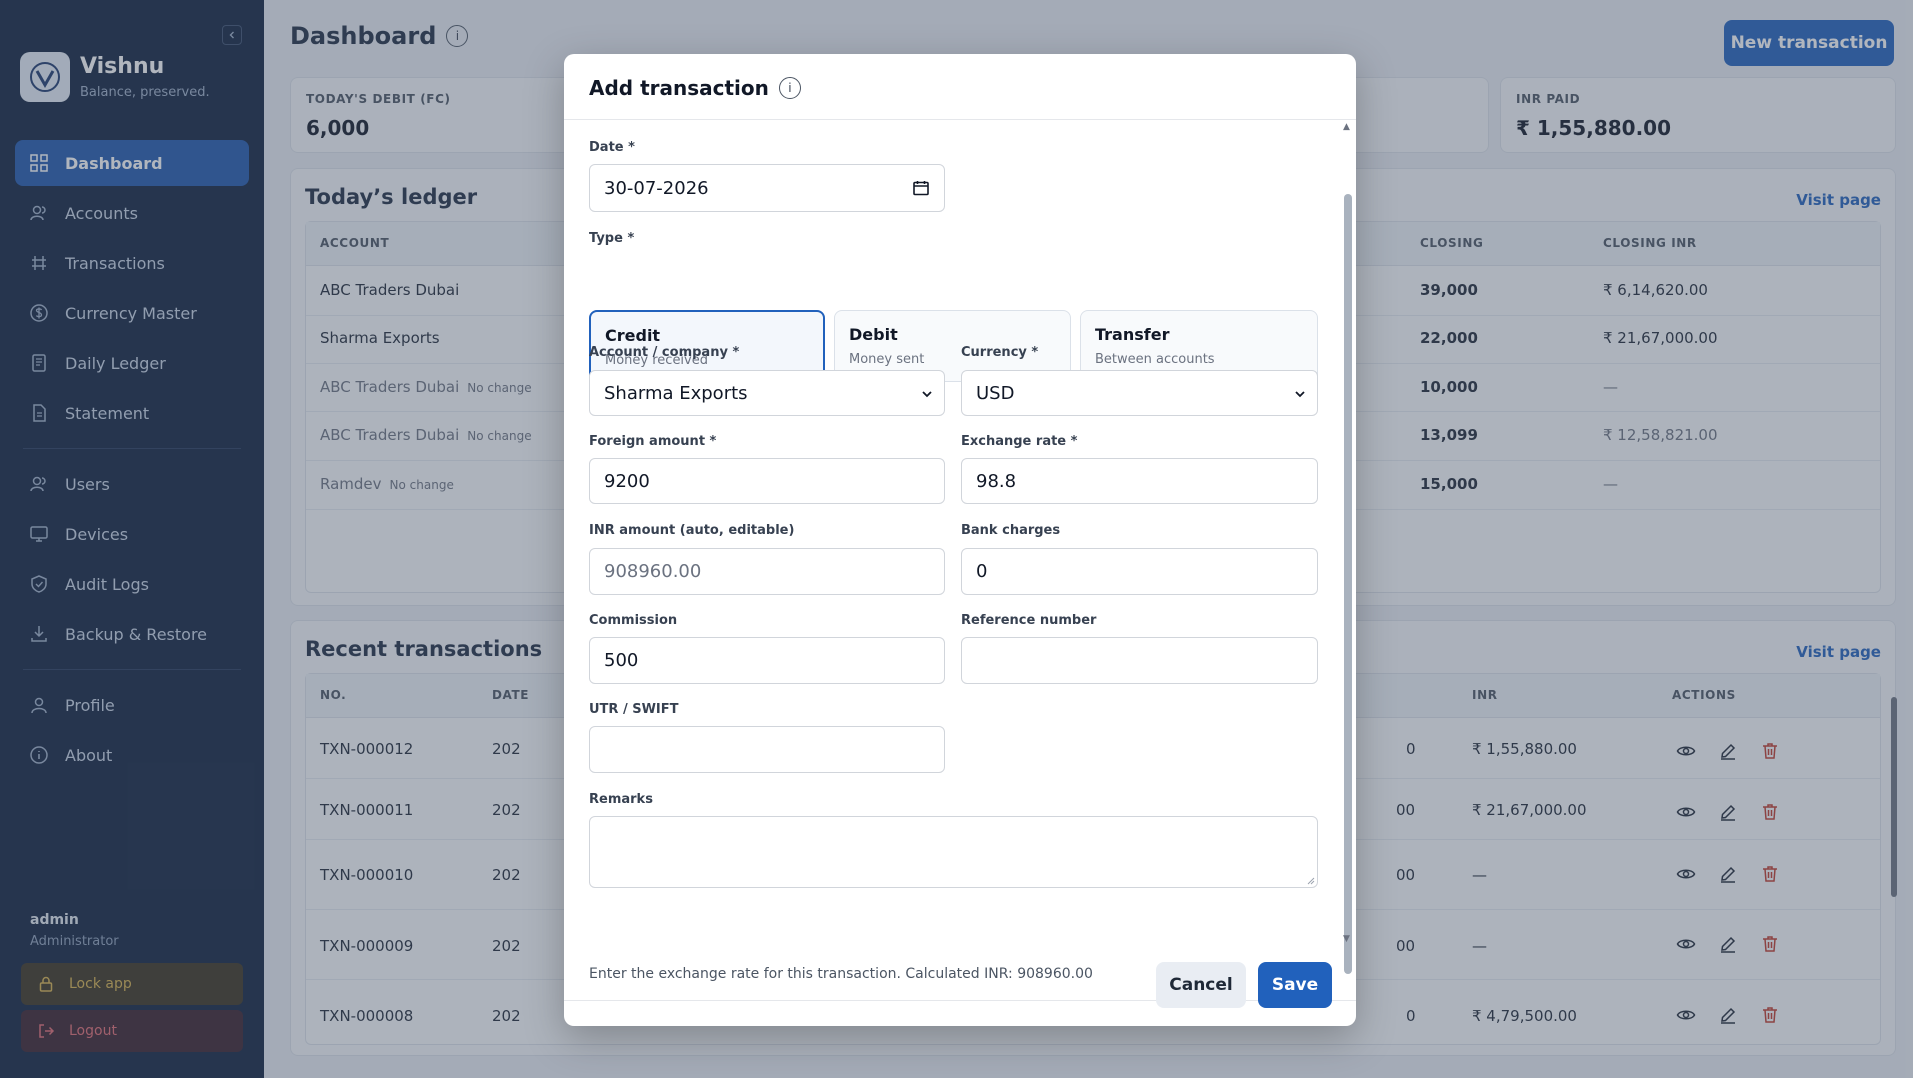 This screenshot has height=1078, width=1913. I want to click on scroll-down-arrow-icon: ▼, so click(1346, 939).